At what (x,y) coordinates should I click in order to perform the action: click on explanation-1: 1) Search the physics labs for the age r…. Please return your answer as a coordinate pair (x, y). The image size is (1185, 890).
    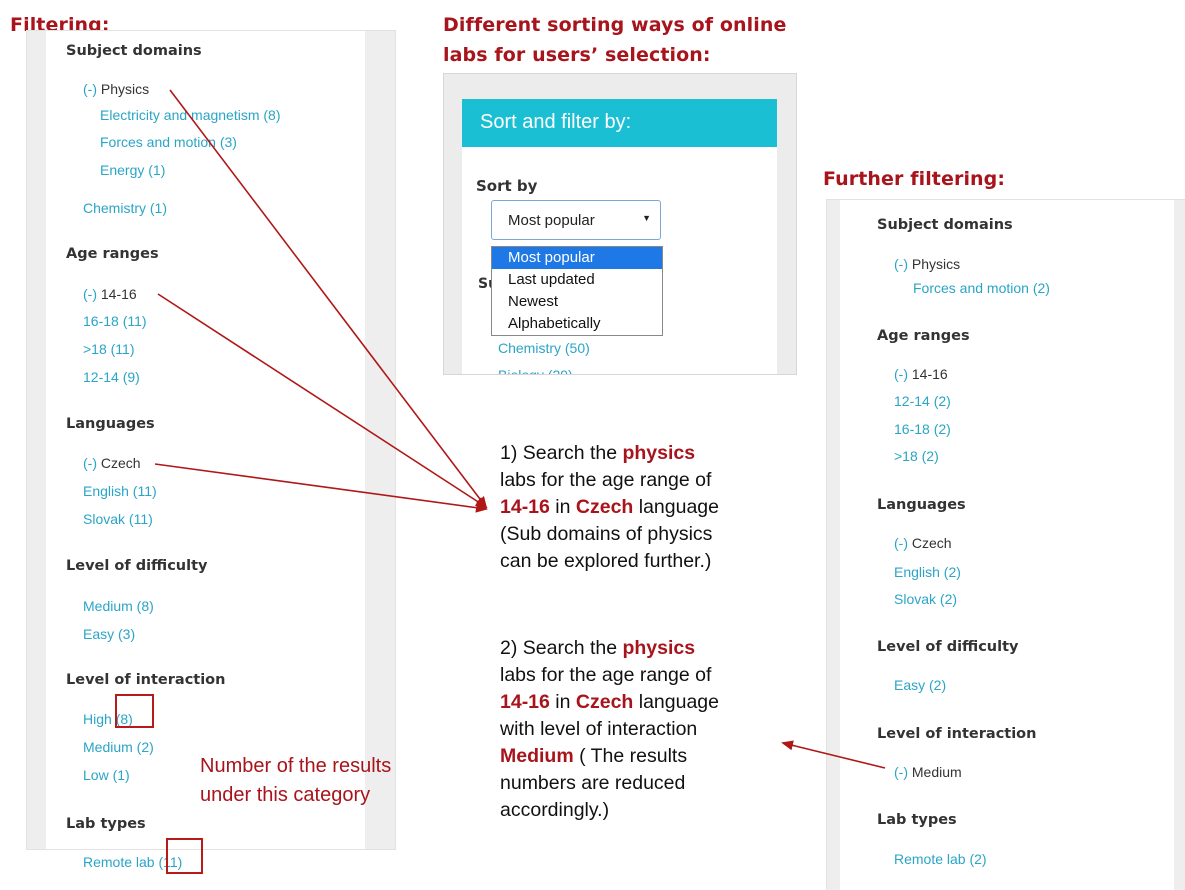
    Looking at the image, I should click on (609, 507).